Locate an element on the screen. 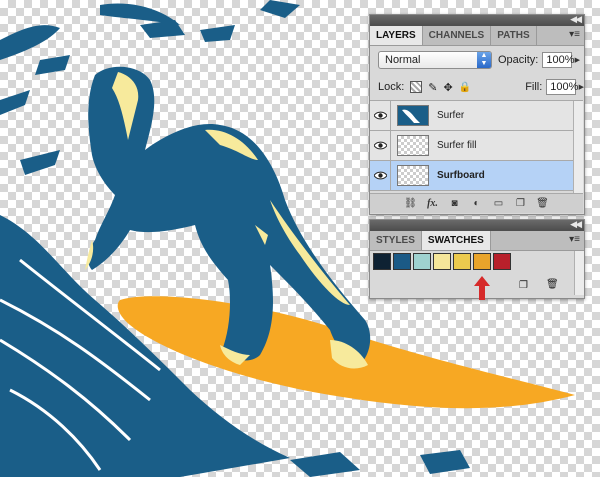  opacity-label: Opacity: is located at coordinates (518, 60).